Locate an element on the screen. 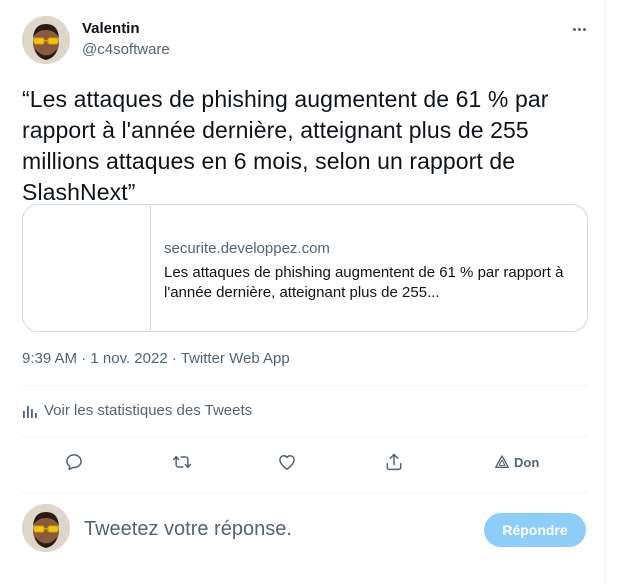  tip-label: Don is located at coordinates (527, 462).